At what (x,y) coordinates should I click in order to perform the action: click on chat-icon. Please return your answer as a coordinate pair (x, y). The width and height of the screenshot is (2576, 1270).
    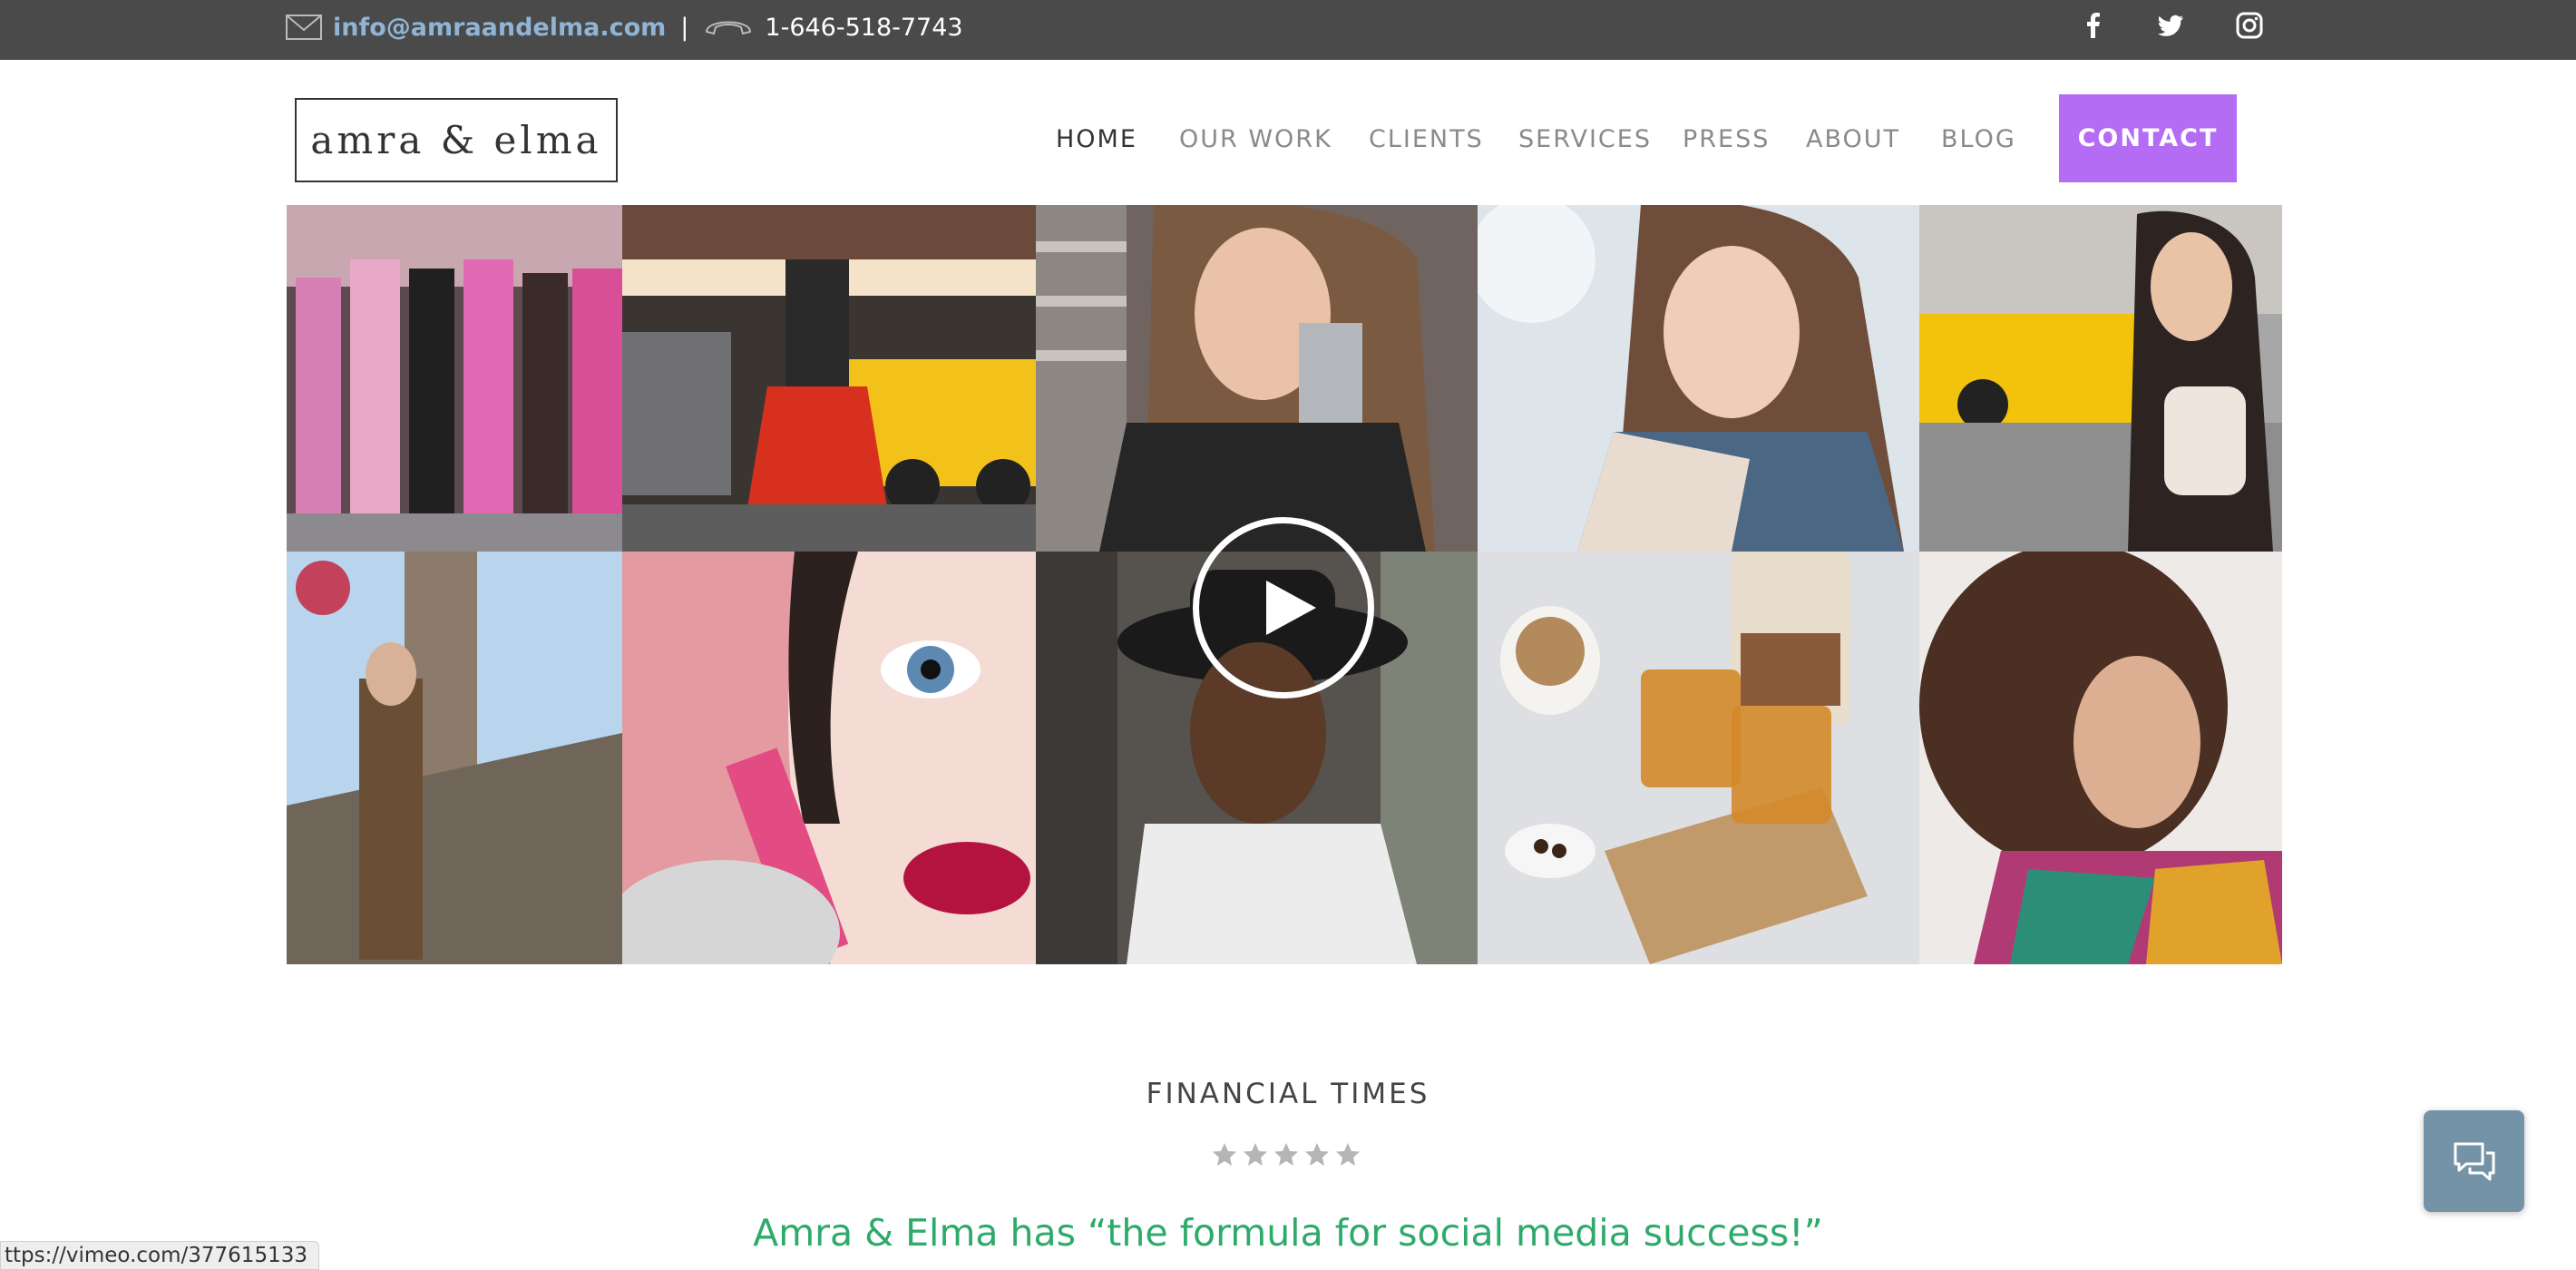
    Looking at the image, I should click on (2474, 1162).